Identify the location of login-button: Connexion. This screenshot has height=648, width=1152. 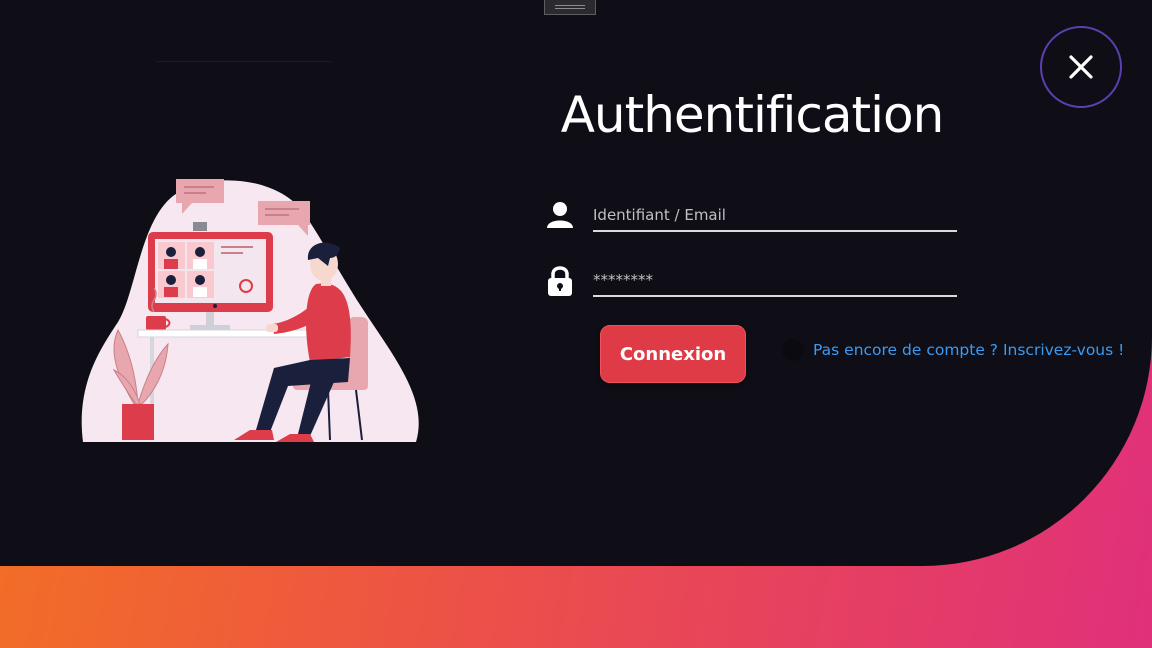
(673, 354).